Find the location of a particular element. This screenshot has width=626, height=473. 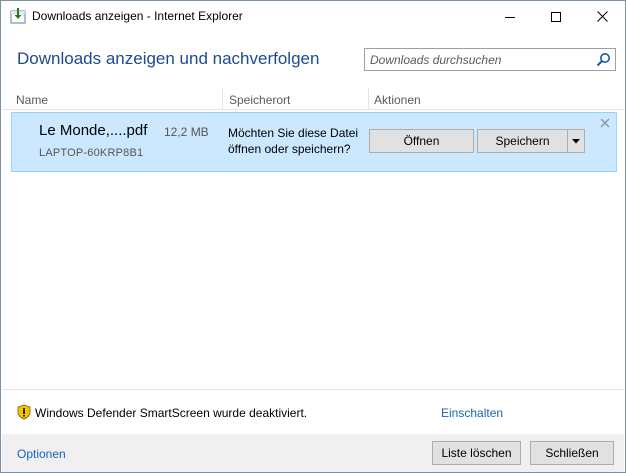

save-options-dropdown is located at coordinates (576, 141).